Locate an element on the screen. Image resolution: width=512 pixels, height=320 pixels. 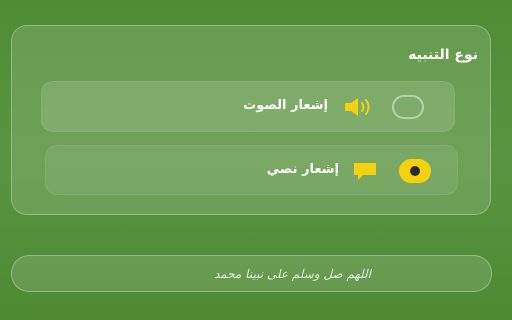
sound-notification-radio is located at coordinates (408, 107).